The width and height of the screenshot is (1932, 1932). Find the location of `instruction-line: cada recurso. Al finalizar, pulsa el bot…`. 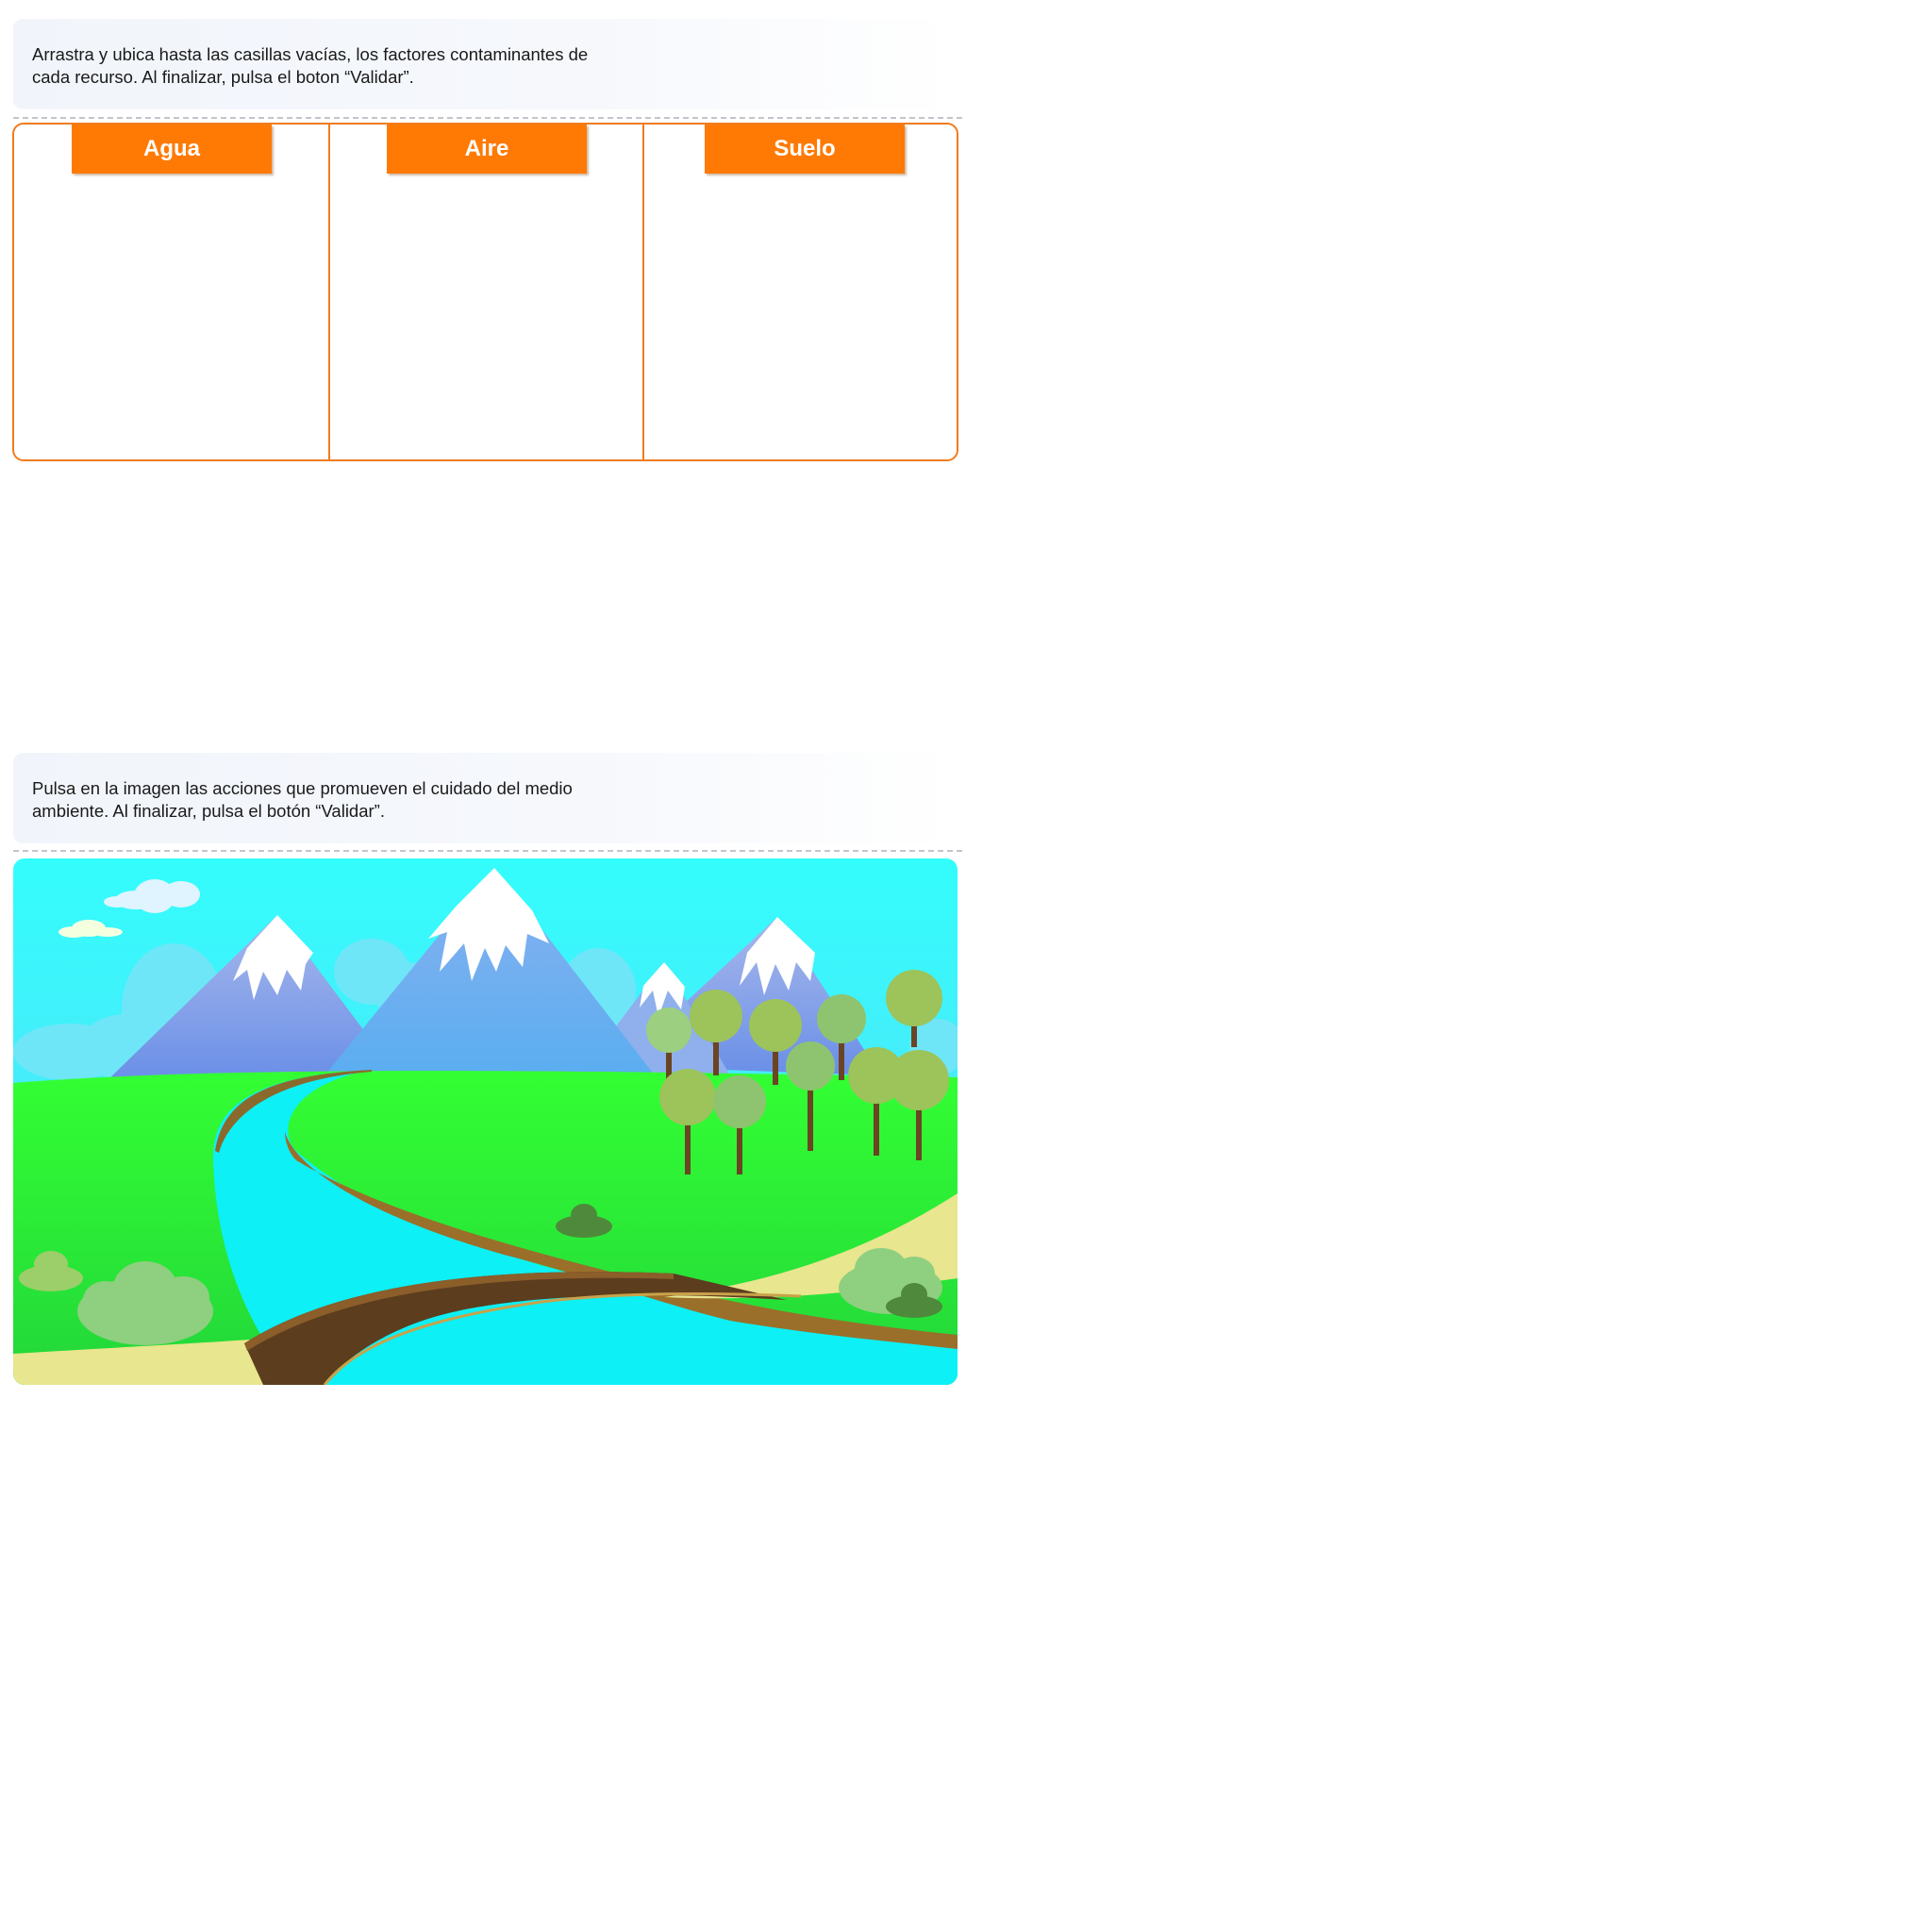

instruction-line: cada recurso. Al finalizar, pulsa el bot… is located at coordinates (223, 77).